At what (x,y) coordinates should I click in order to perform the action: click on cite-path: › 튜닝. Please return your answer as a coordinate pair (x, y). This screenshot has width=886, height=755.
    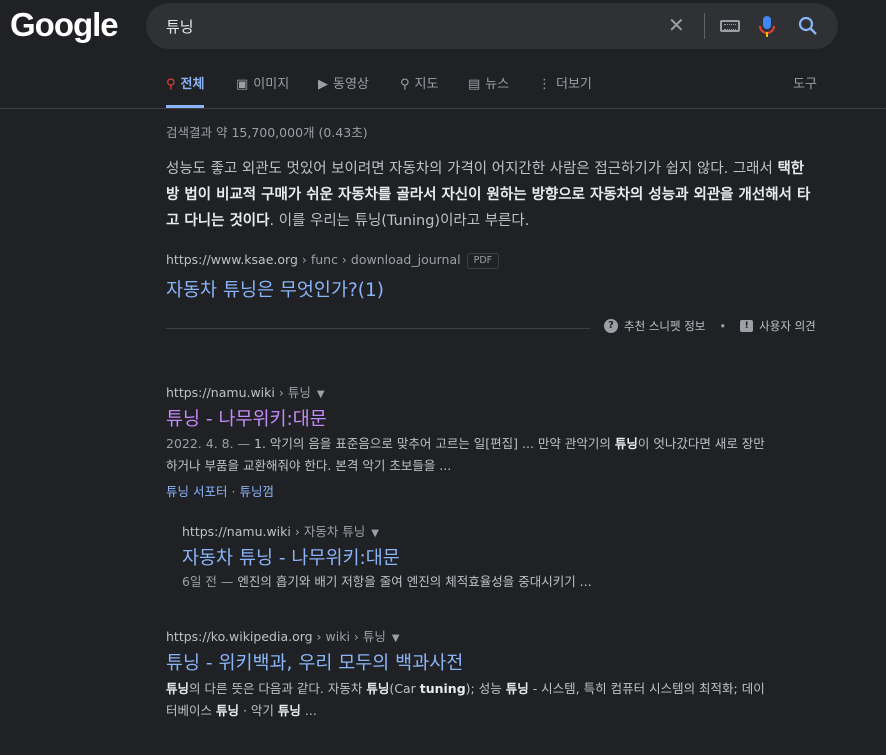
    Looking at the image, I should click on (292, 392).